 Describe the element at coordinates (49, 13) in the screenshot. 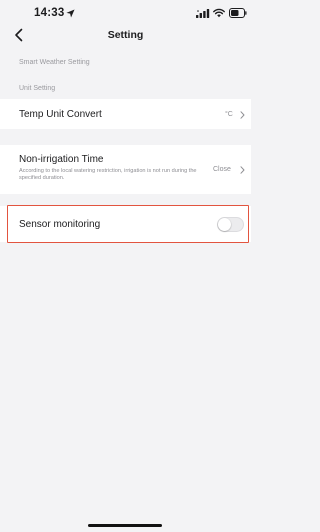

I see `status-time: 14:33` at that location.